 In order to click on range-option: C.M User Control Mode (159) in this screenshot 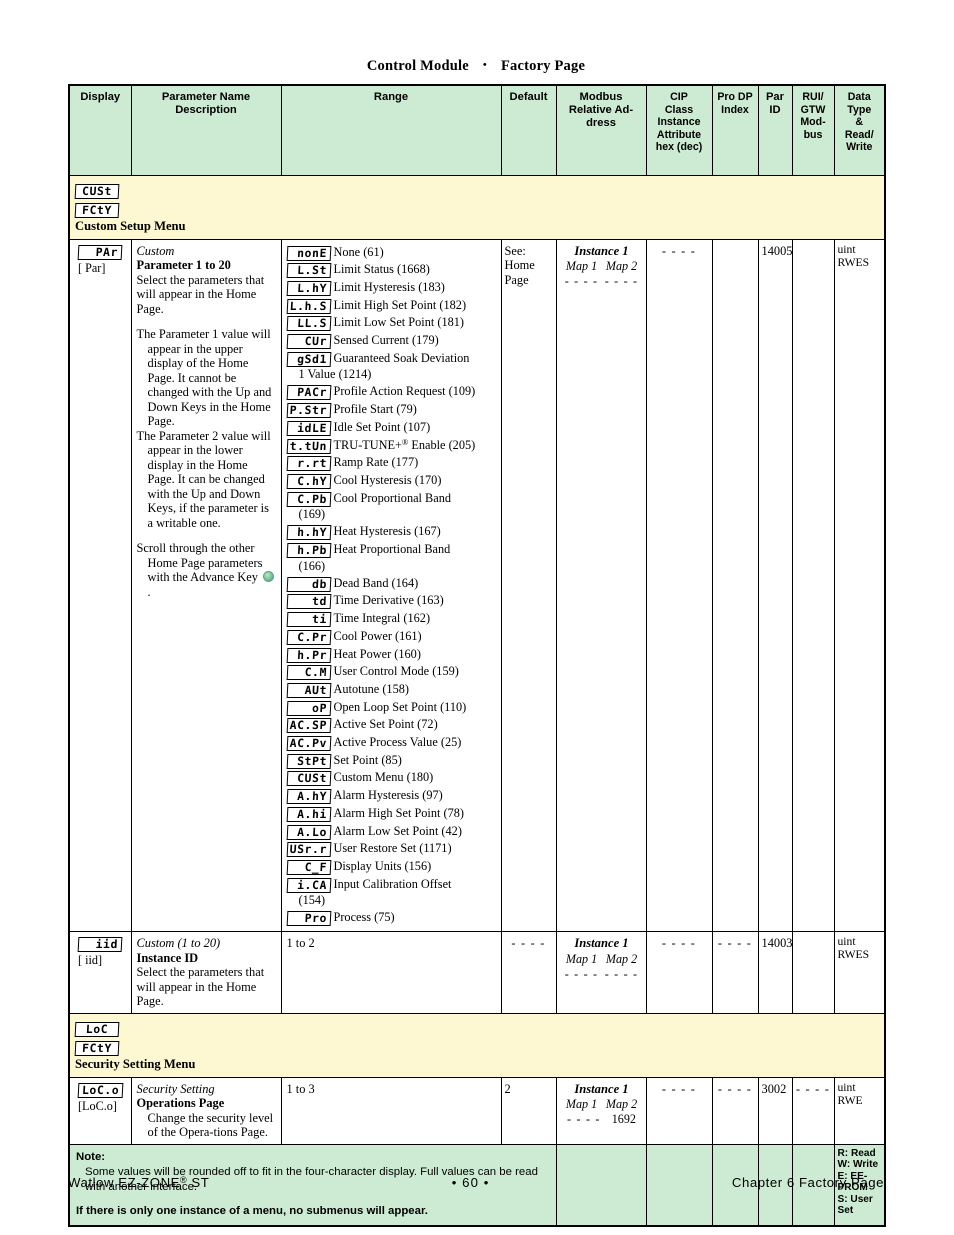, I will do `click(391, 672)`.